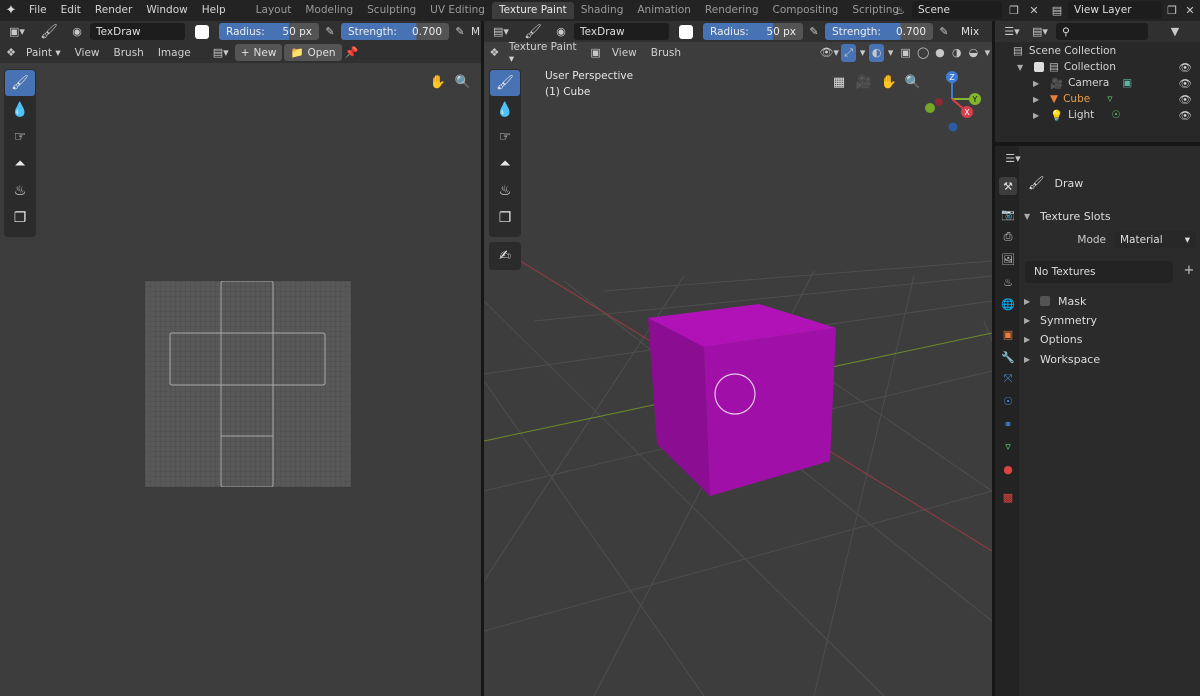 This screenshot has width=1200, height=696. What do you see at coordinates (505, 218) in the screenshot?
I see `viewport-mask-tool-icon: ❐` at bounding box center [505, 218].